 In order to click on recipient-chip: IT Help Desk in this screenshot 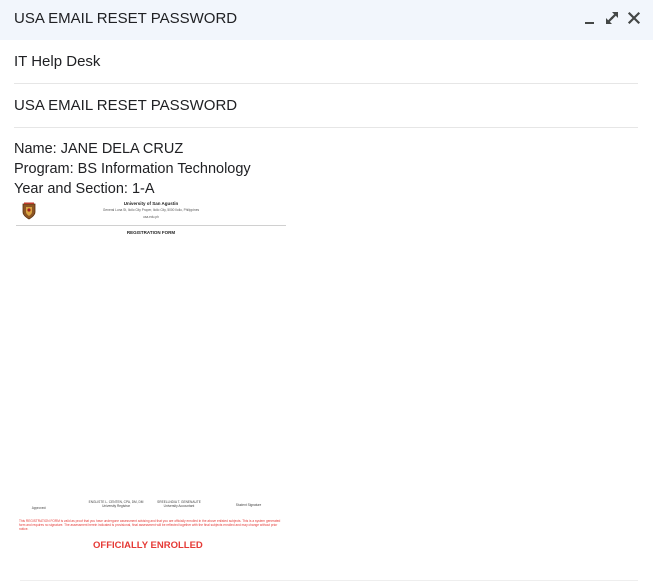, I will do `click(57, 61)`.